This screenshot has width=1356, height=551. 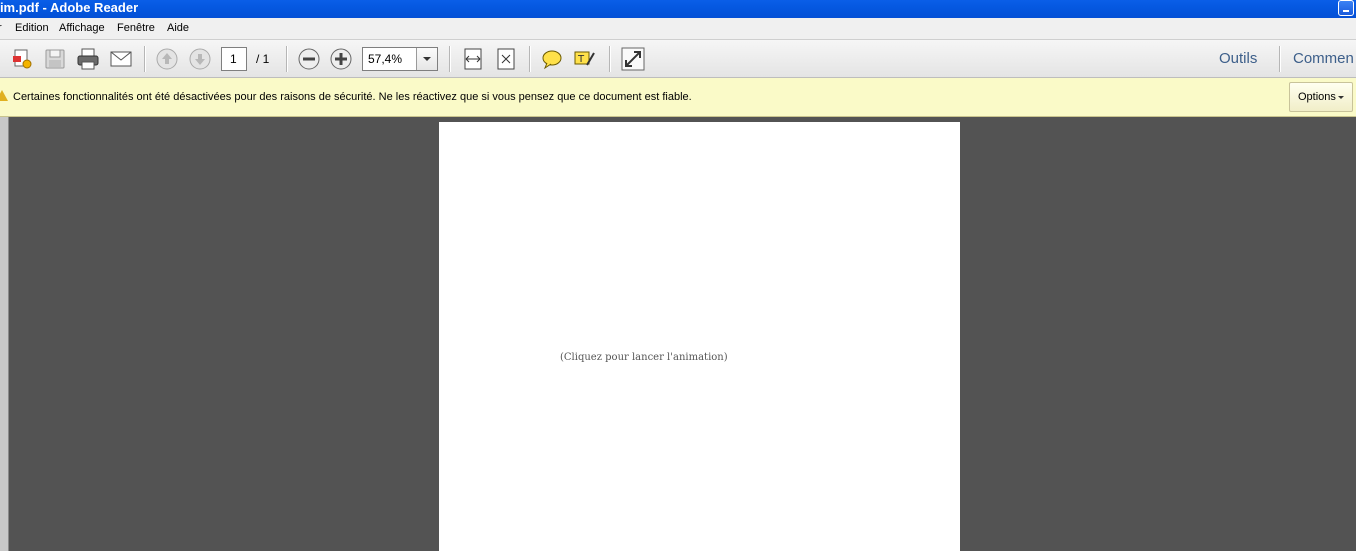 I want to click on warning-icon, so click(x=4, y=95).